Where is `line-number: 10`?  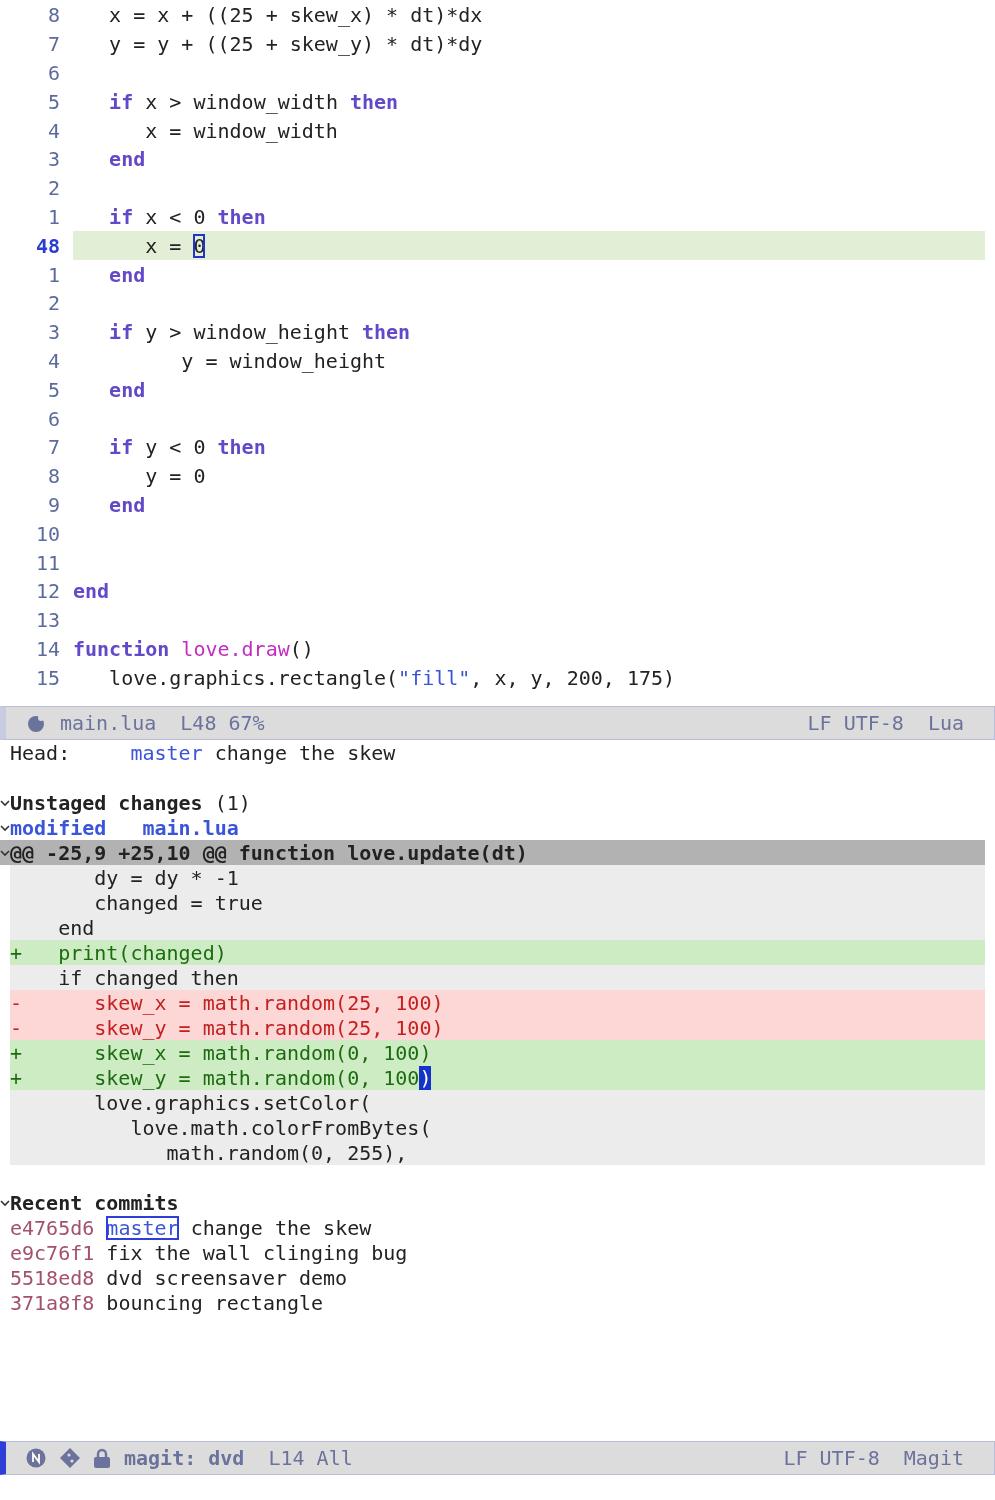 line-number: 10 is located at coordinates (47, 533).